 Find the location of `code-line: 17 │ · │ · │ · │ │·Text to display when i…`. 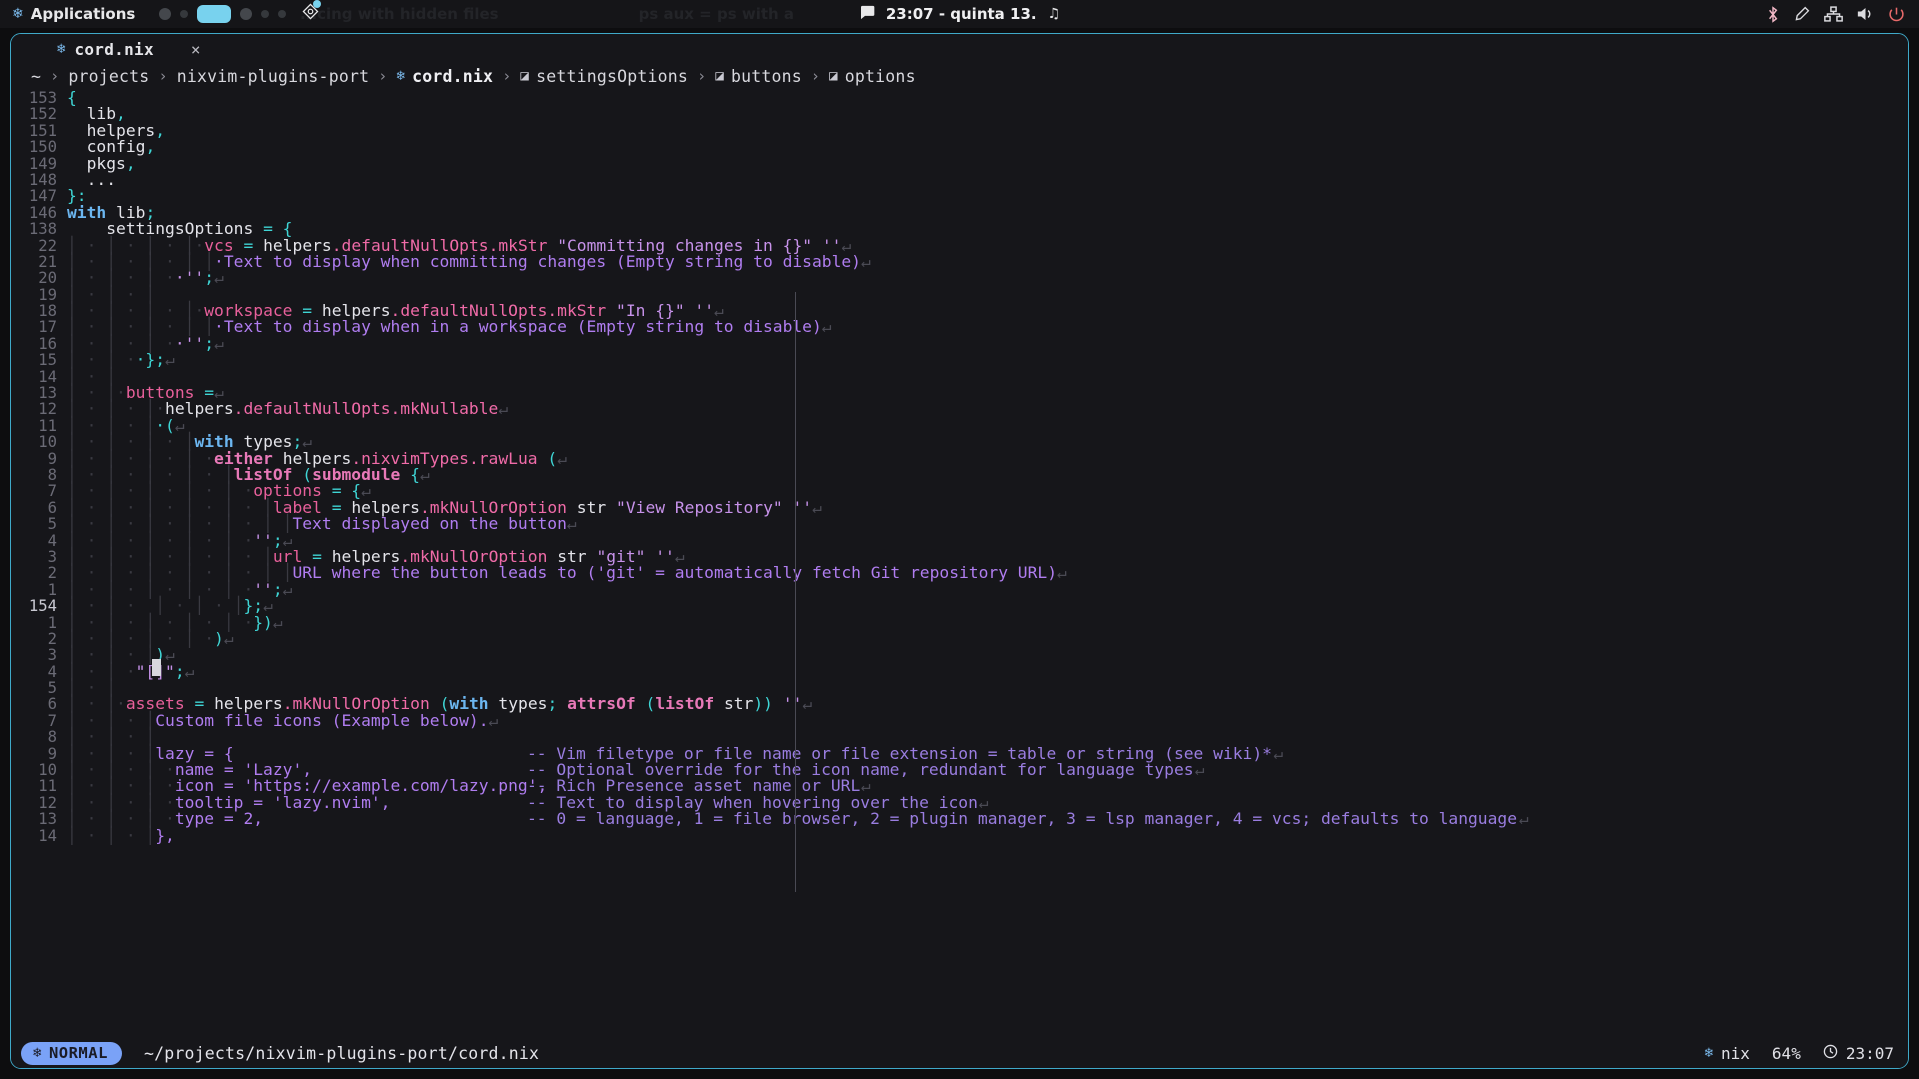

code-line: 17 │ · │ · │ · │ │·Text to display when i… is located at coordinates (959, 327).